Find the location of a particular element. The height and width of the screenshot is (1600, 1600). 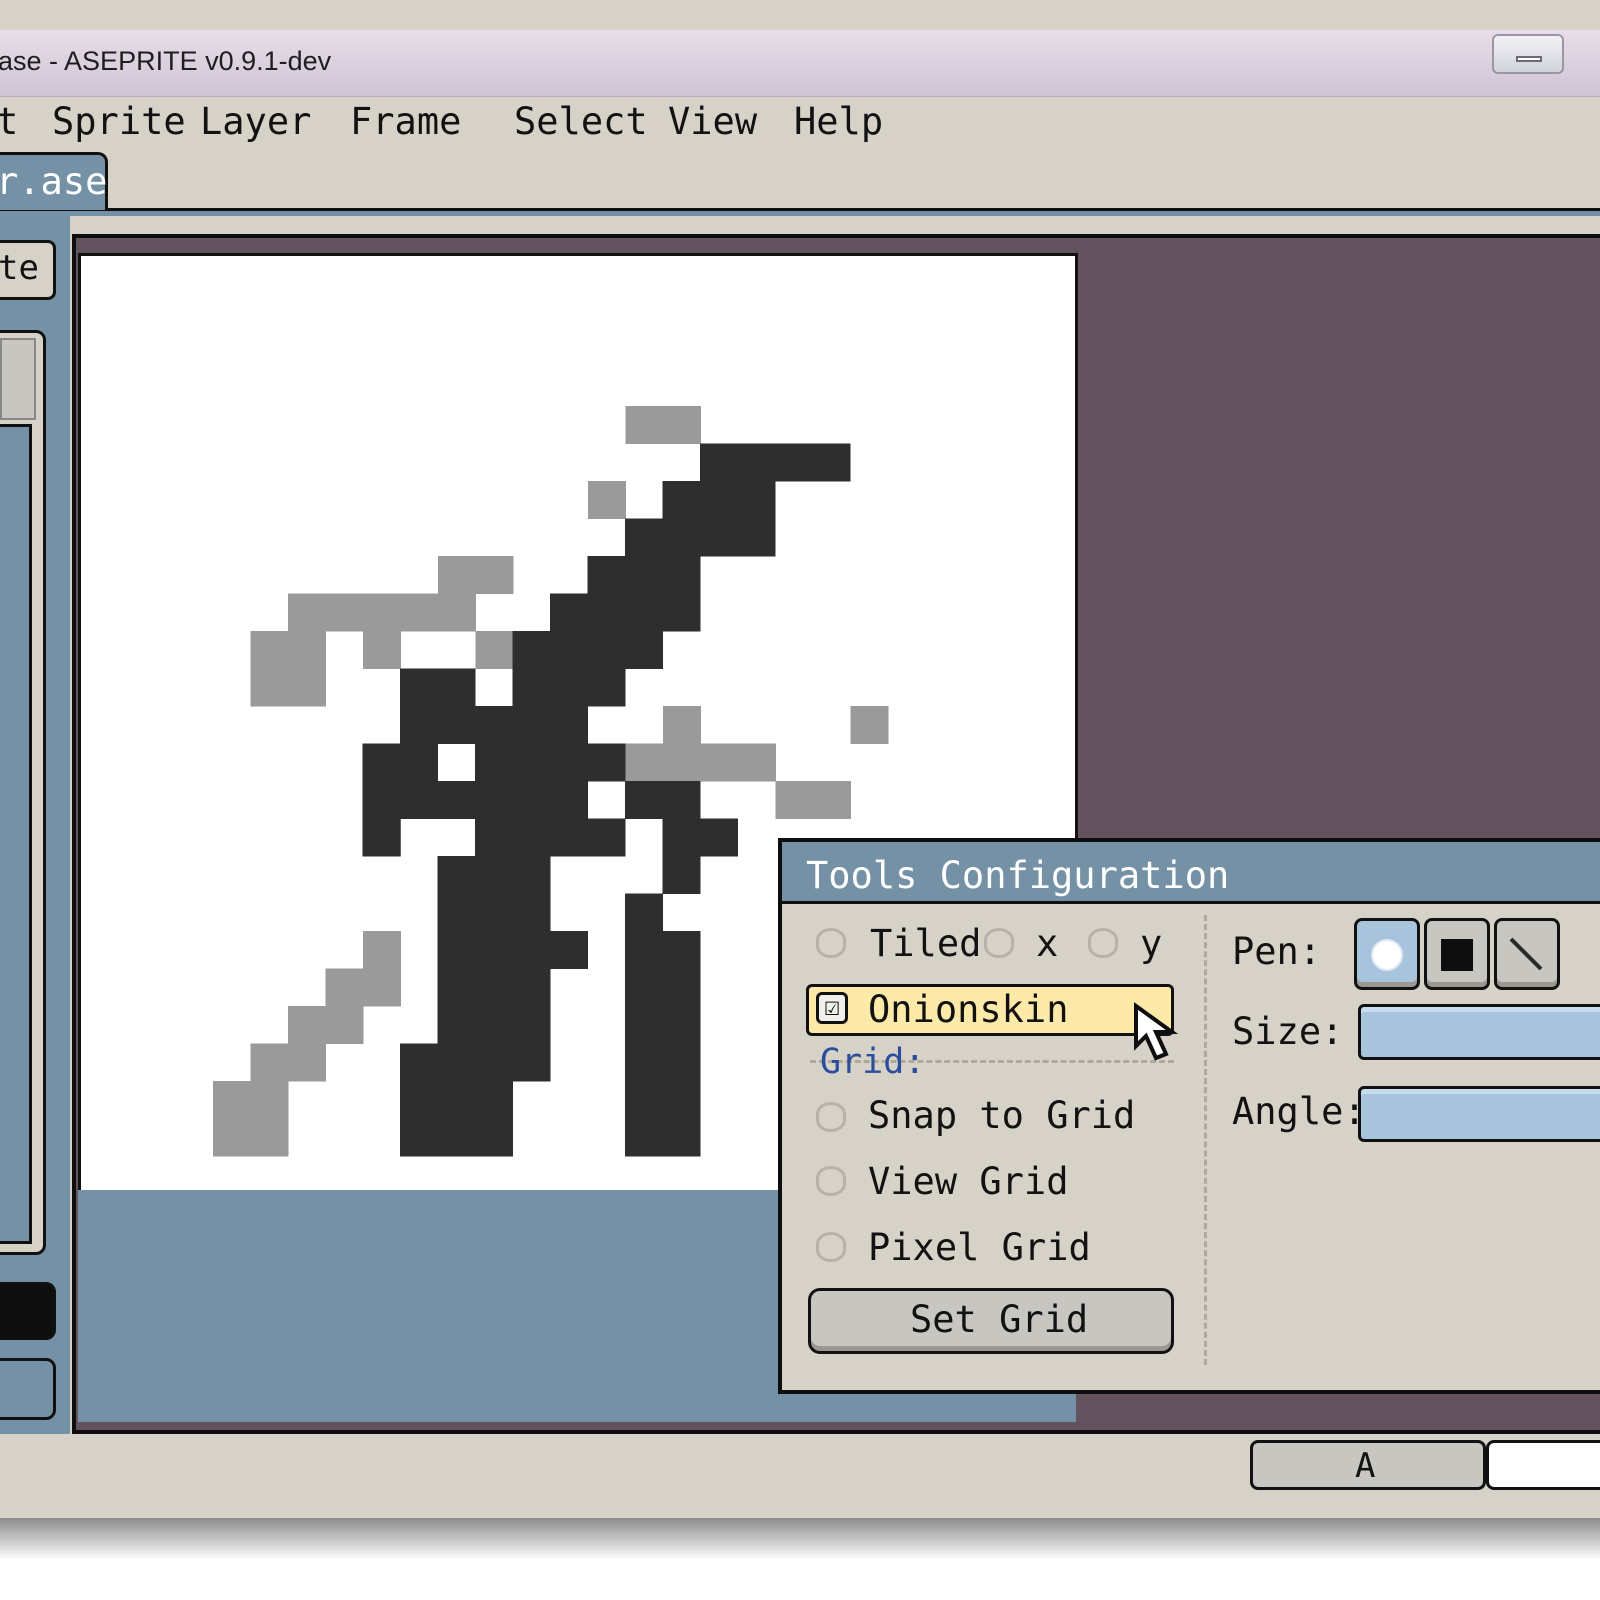

tiled-y-checkbox is located at coordinates (1103, 943).